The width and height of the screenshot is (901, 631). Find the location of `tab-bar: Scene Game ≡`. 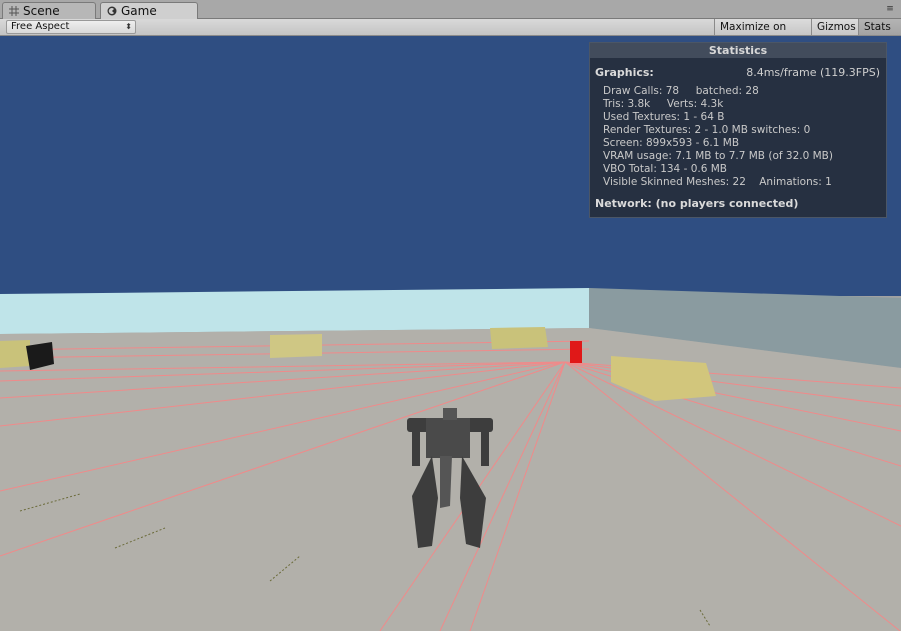

tab-bar: Scene Game ≡ is located at coordinates (450, 9).